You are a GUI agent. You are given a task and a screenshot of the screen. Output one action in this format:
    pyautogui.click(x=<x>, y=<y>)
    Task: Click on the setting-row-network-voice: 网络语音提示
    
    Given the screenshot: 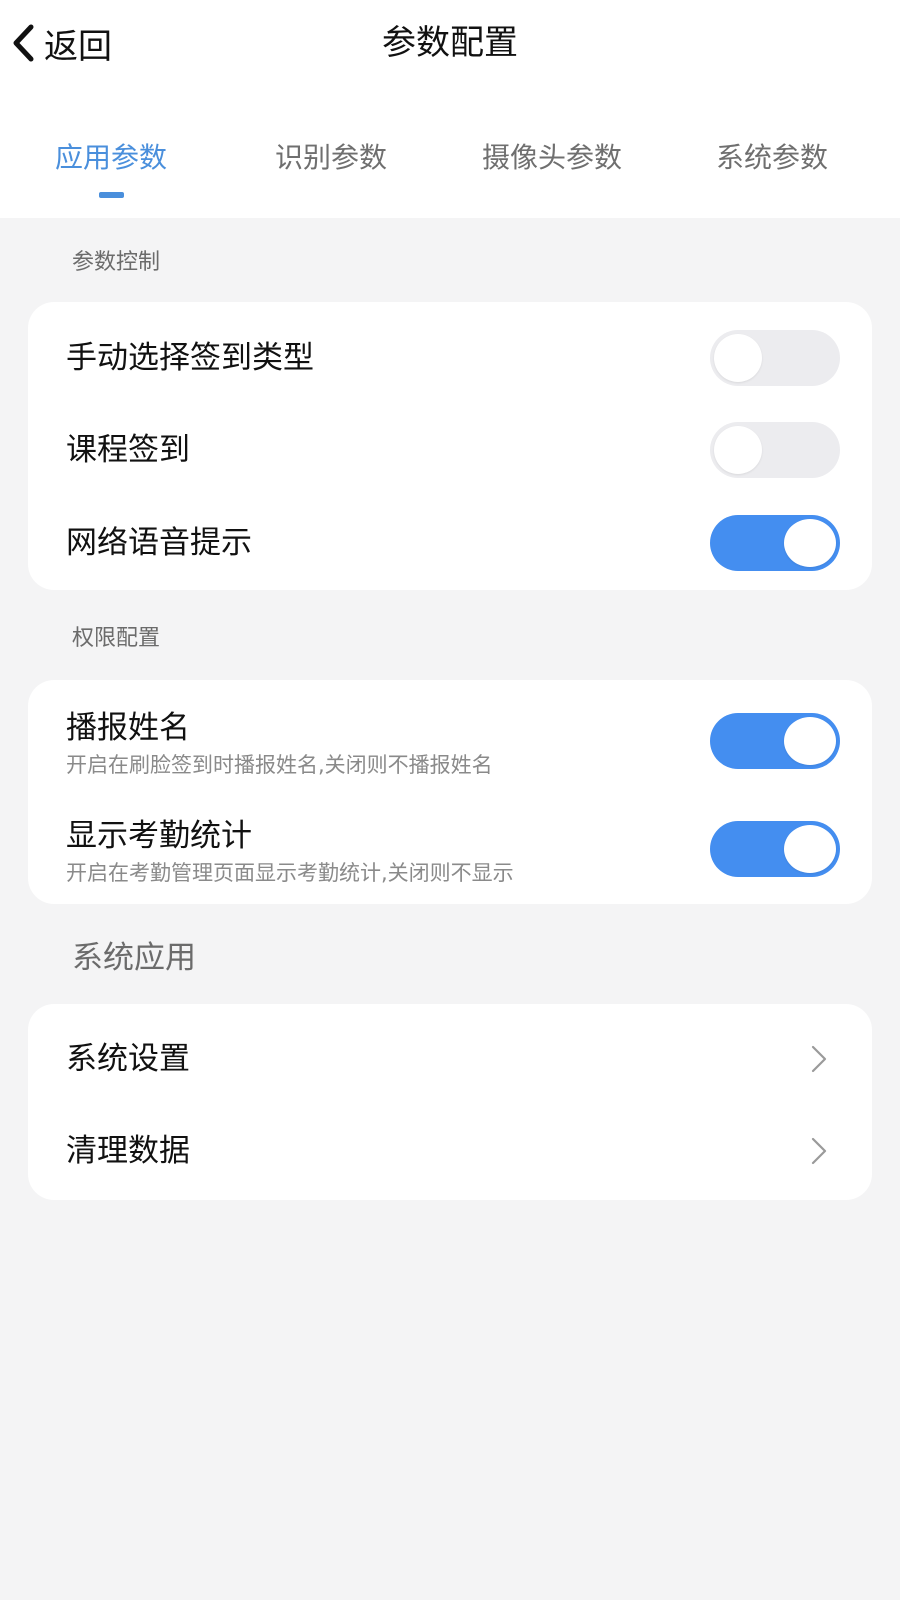 What is the action you would take?
    pyautogui.click(x=450, y=543)
    